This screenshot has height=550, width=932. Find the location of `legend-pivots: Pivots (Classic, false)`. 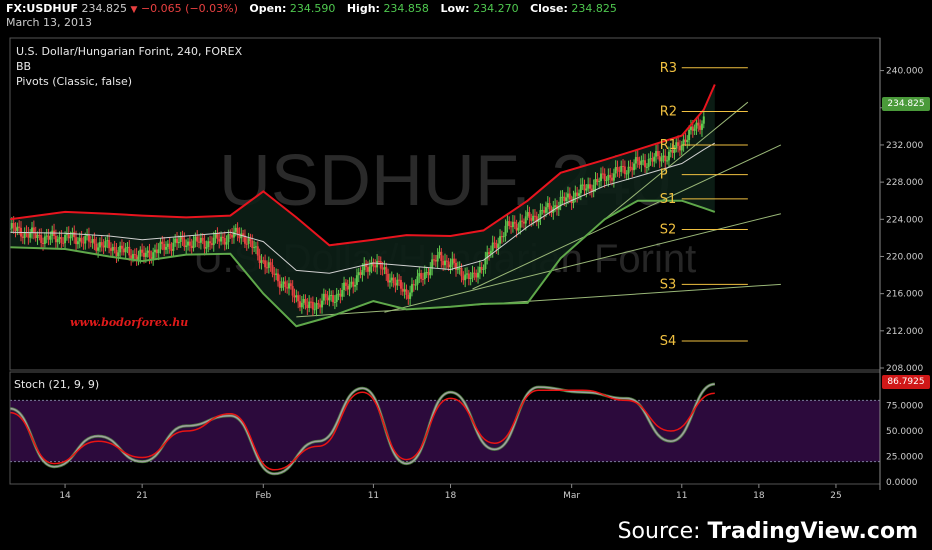

legend-pivots: Pivots (Classic, false) is located at coordinates (129, 81).